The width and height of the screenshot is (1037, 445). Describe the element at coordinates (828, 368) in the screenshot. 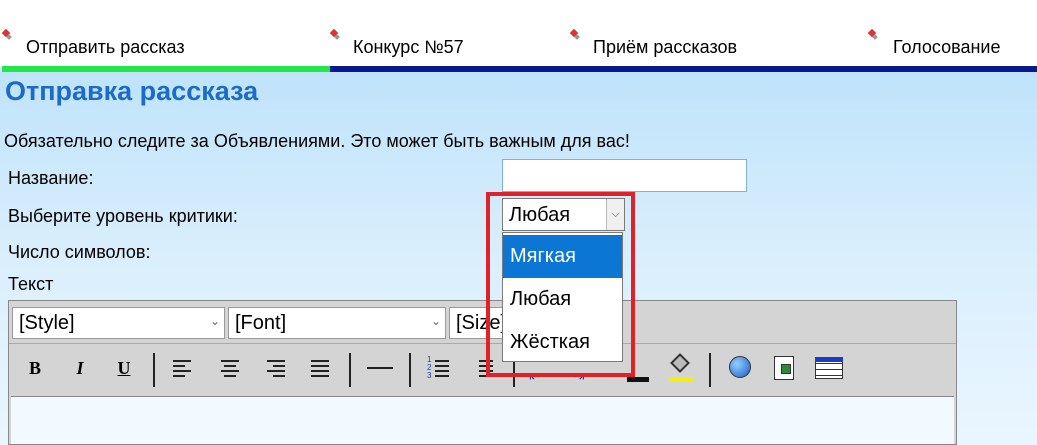

I see `insert-table-button` at that location.